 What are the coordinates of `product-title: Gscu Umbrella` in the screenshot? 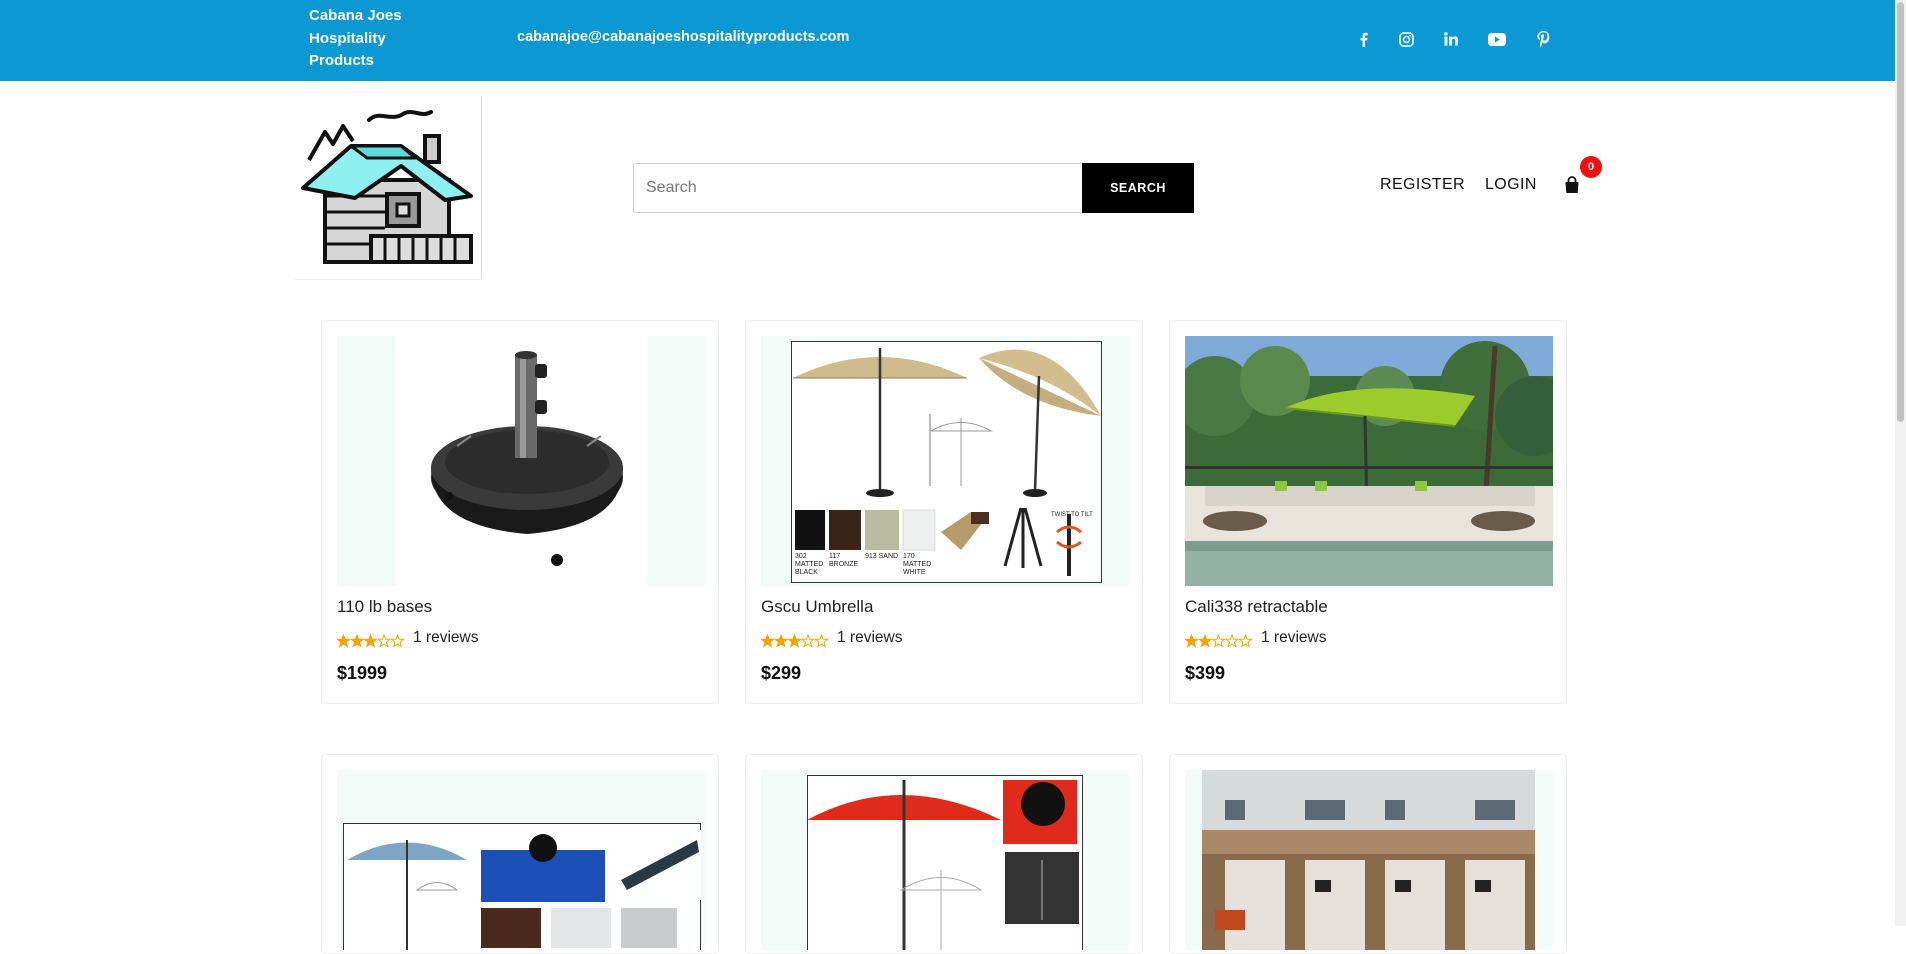 It's located at (817, 607).